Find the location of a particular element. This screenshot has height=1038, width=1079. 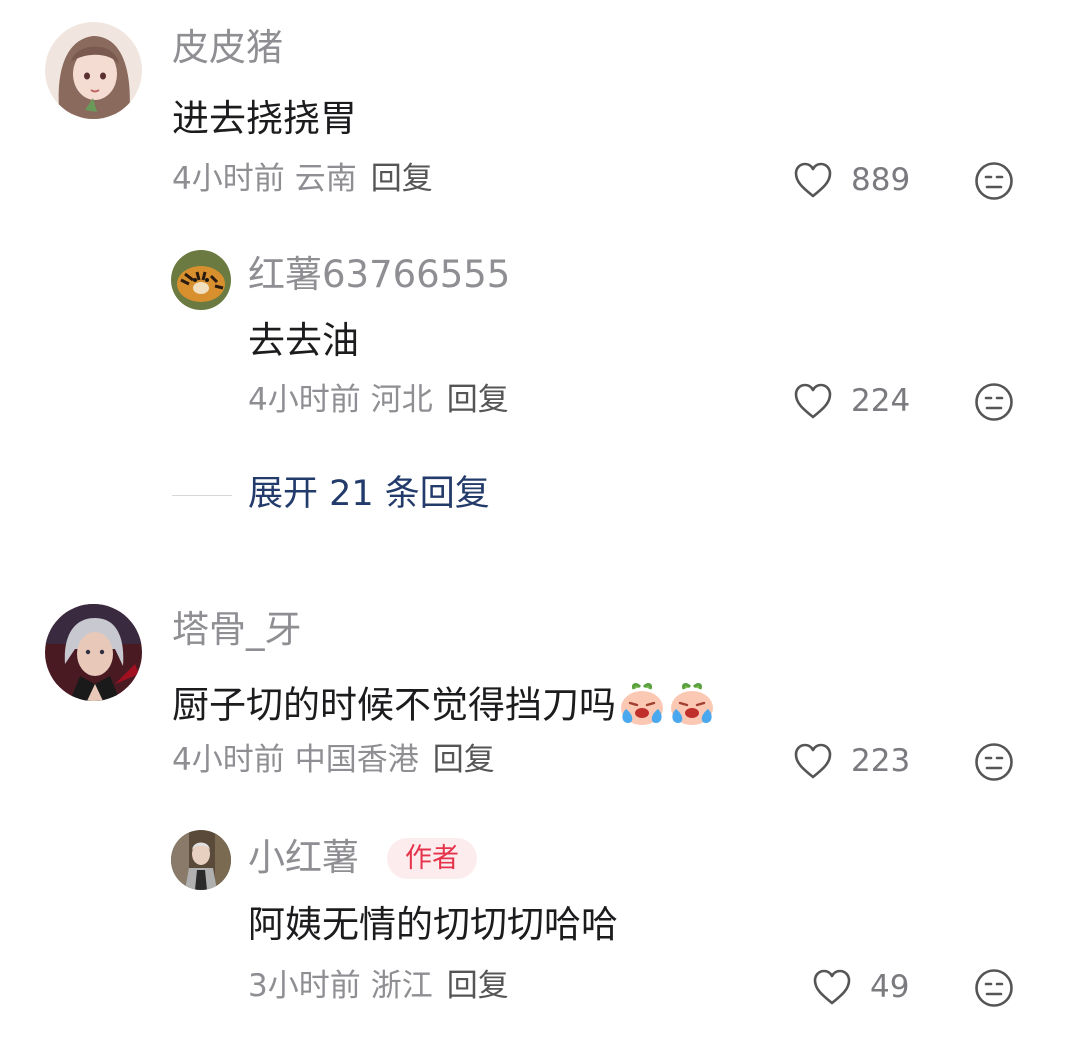

comment-location: 中国香港 is located at coordinates (356, 760).